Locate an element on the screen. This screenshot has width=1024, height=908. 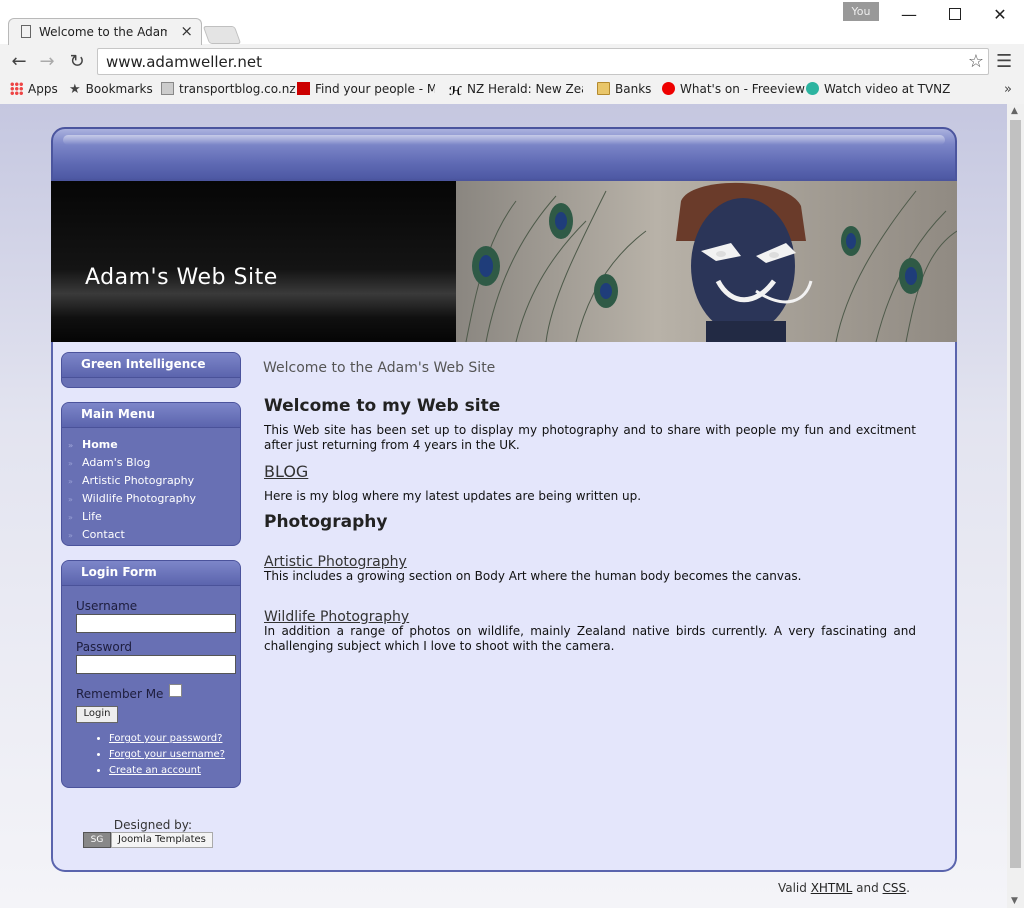
user-profile-badge: You is located at coordinates (861, 11).